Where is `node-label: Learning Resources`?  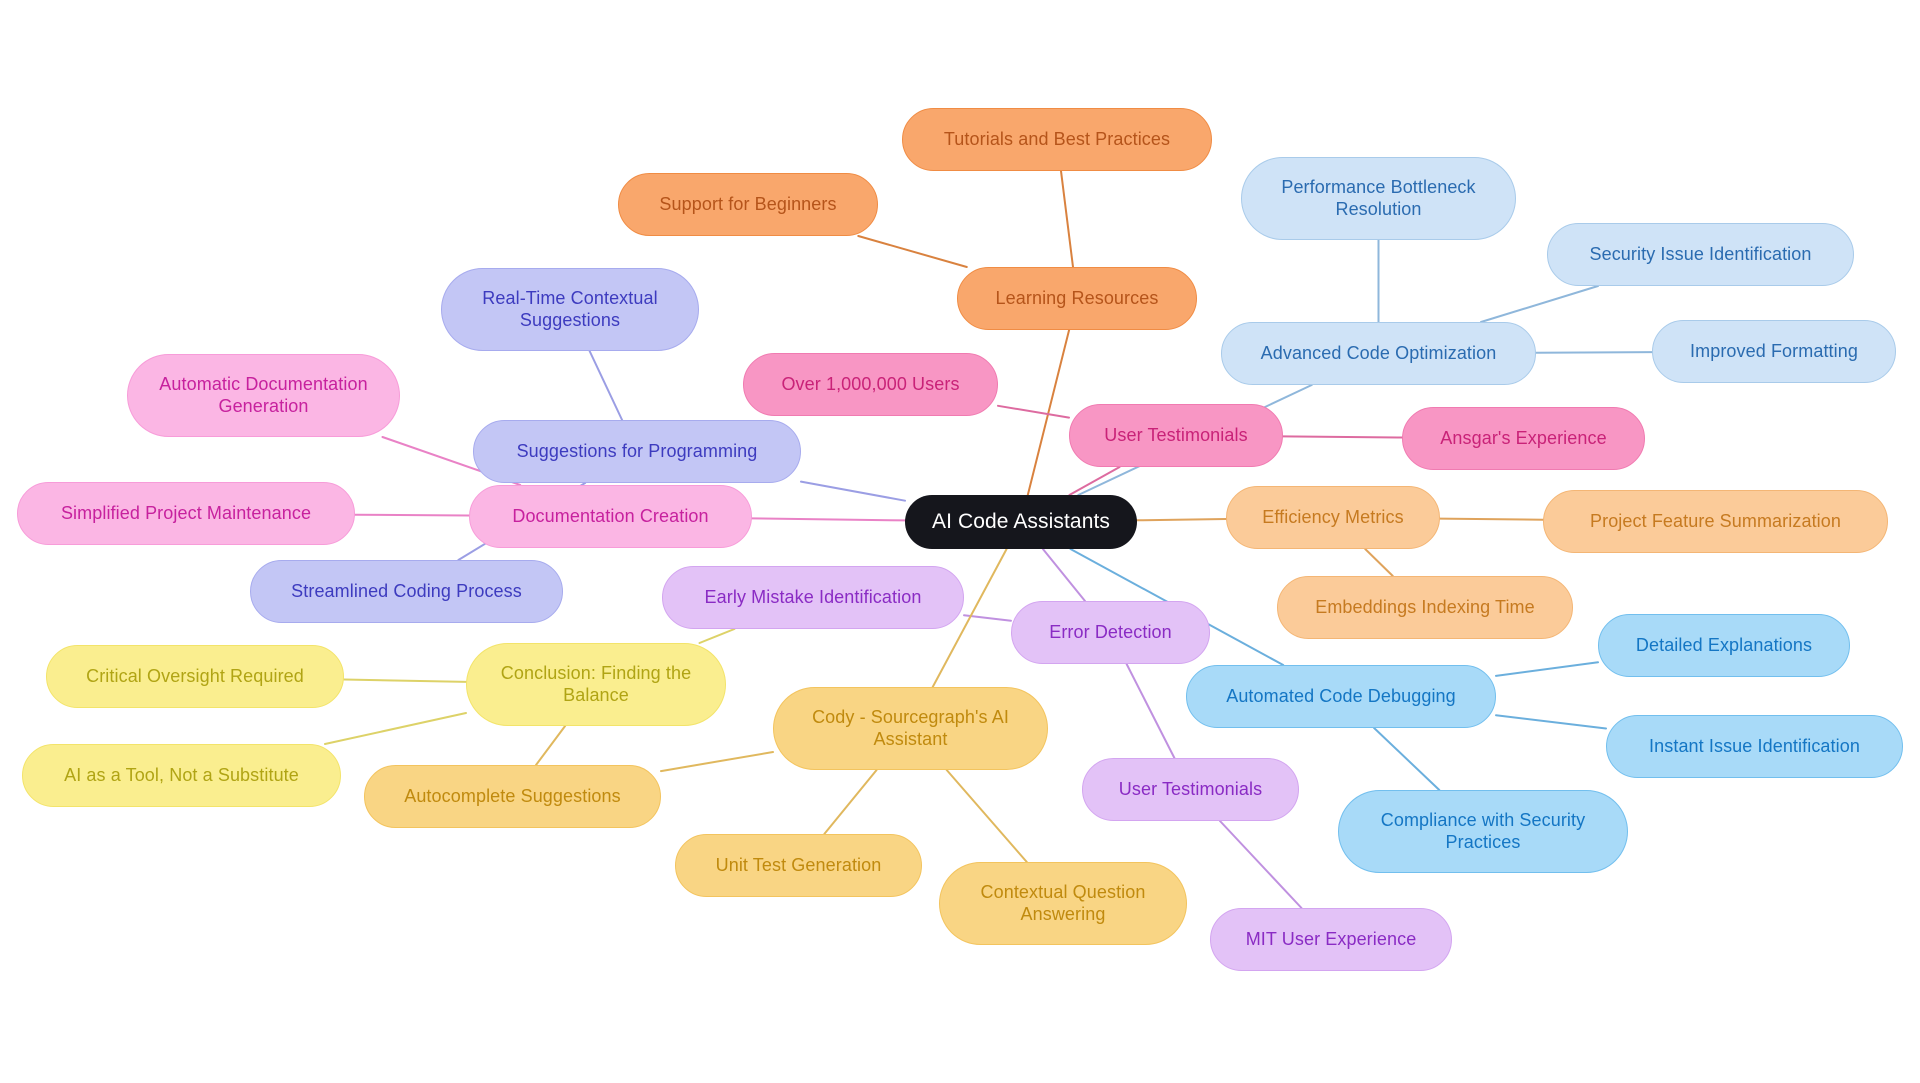
node-label: Learning Resources is located at coordinates (1077, 297).